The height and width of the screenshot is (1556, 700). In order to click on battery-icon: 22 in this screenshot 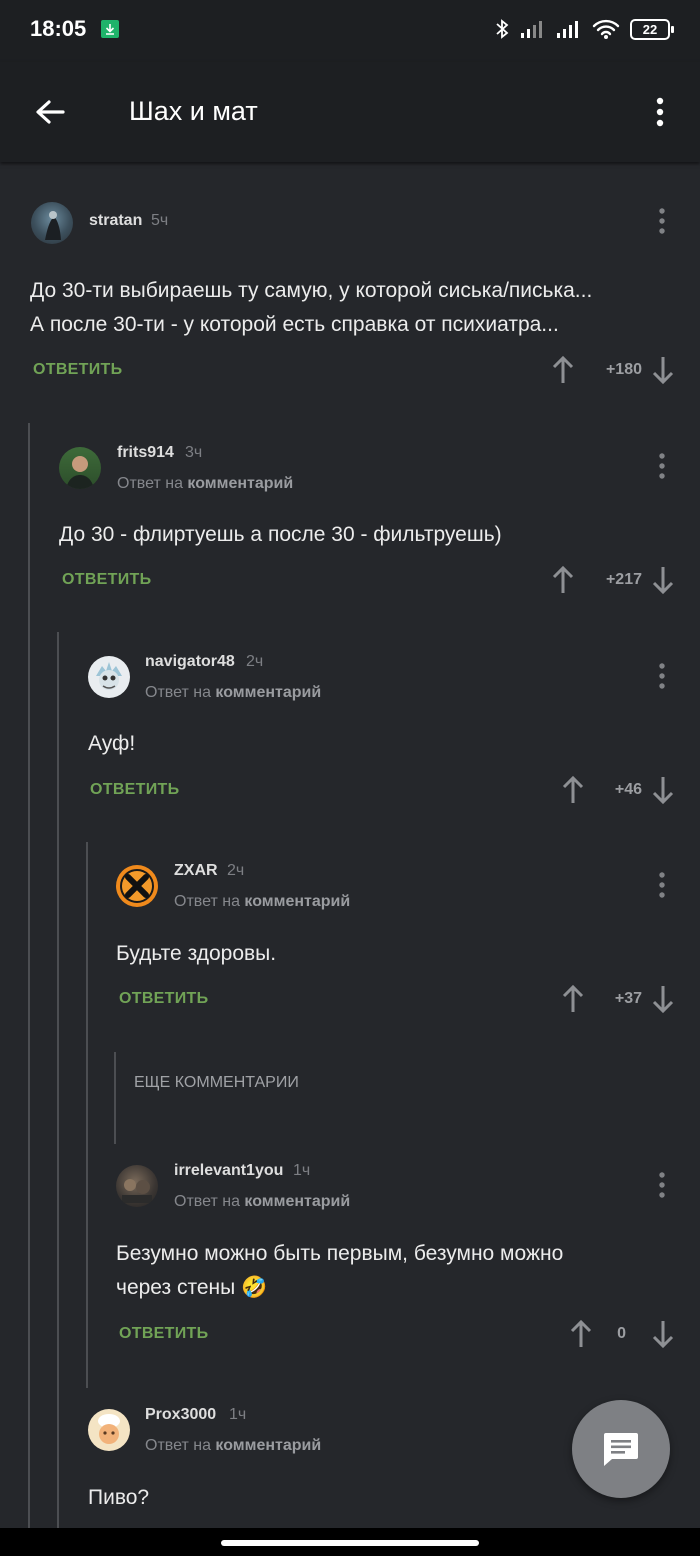, I will do `click(652, 29)`.